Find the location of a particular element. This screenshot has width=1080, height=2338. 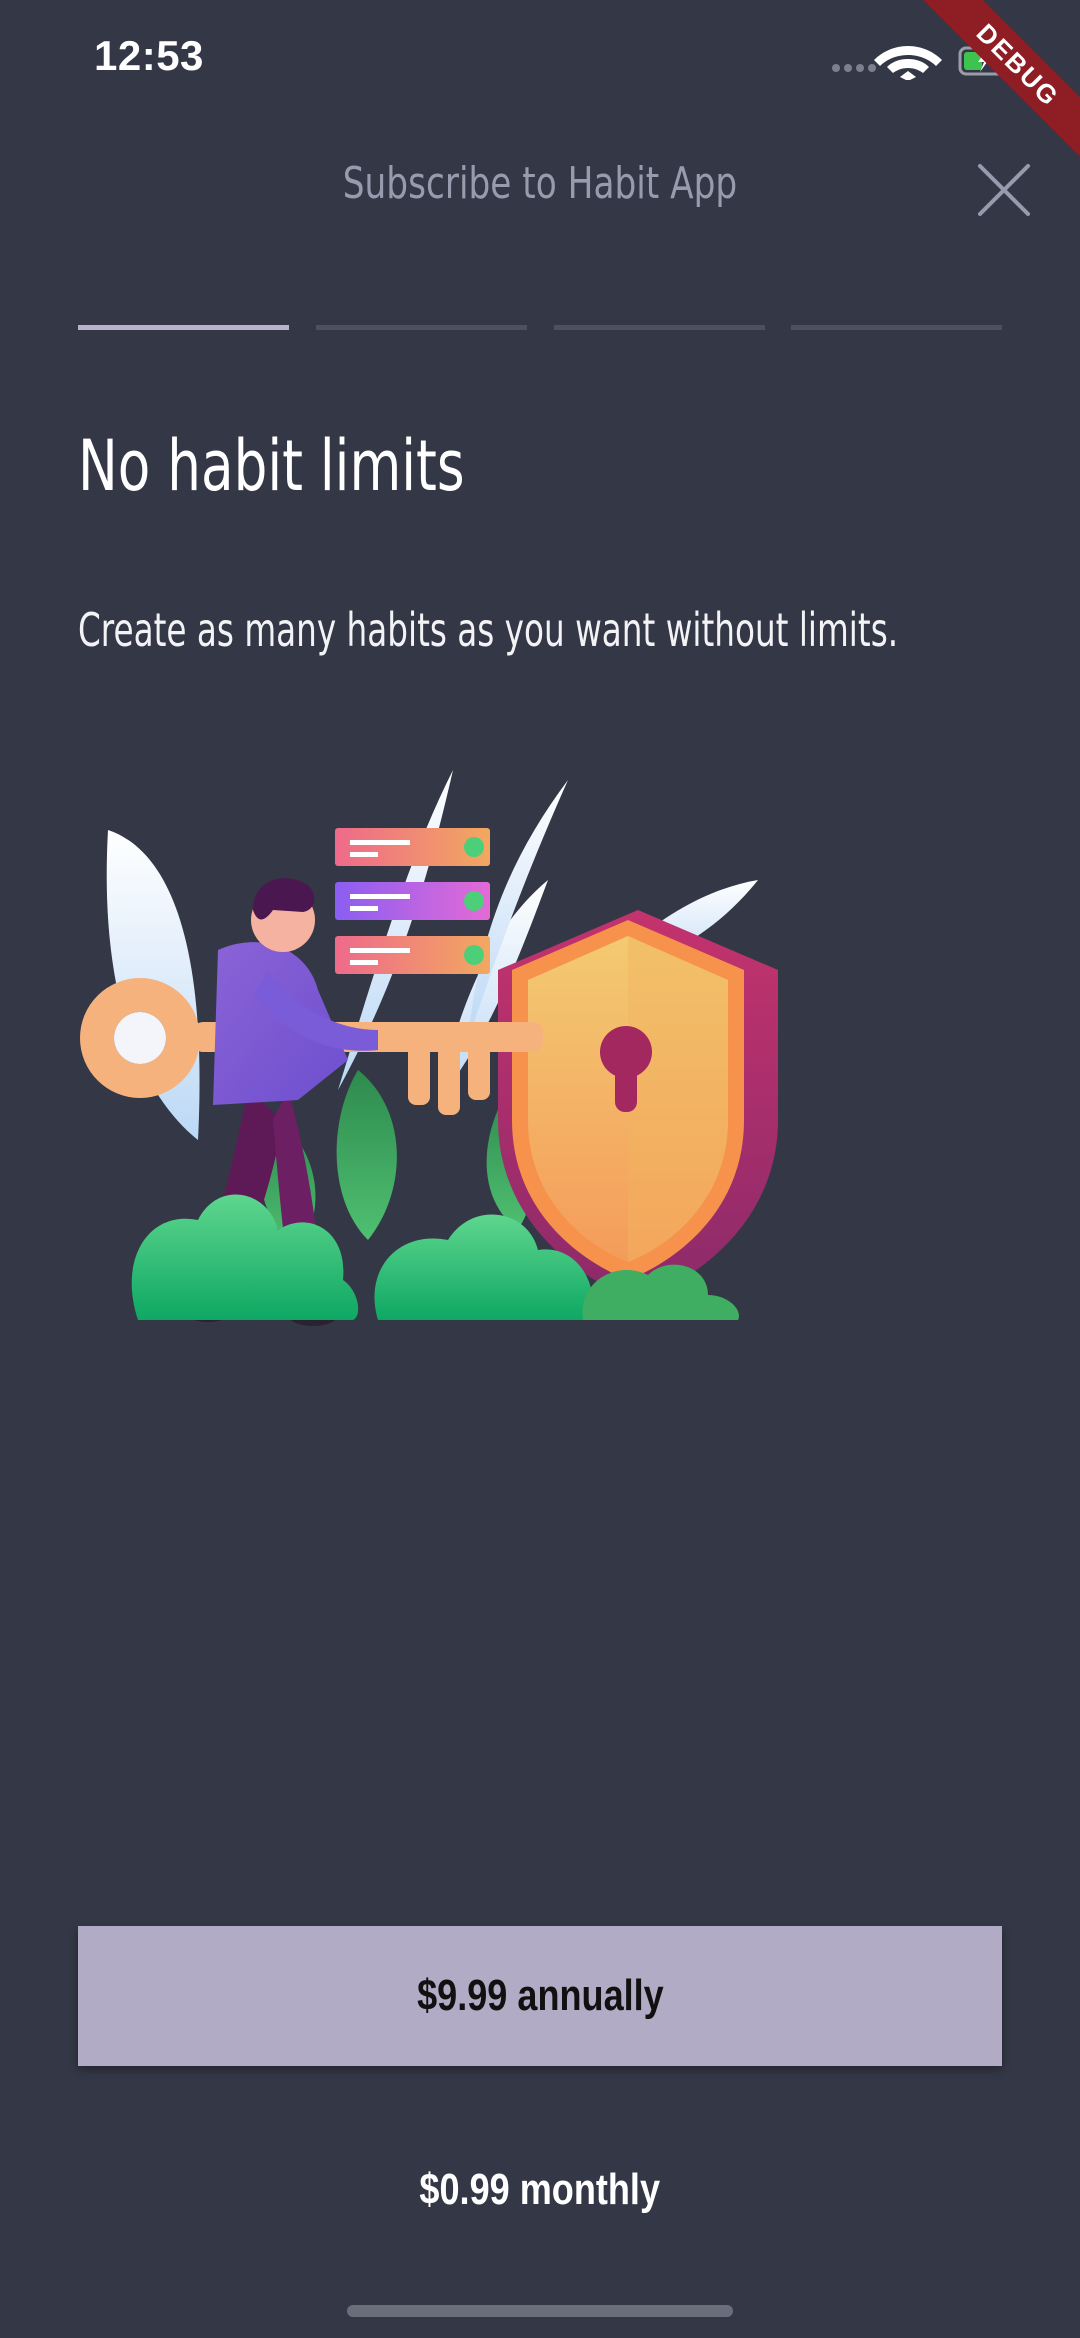

status-bar: 12:53 is located at coordinates (540, 60).